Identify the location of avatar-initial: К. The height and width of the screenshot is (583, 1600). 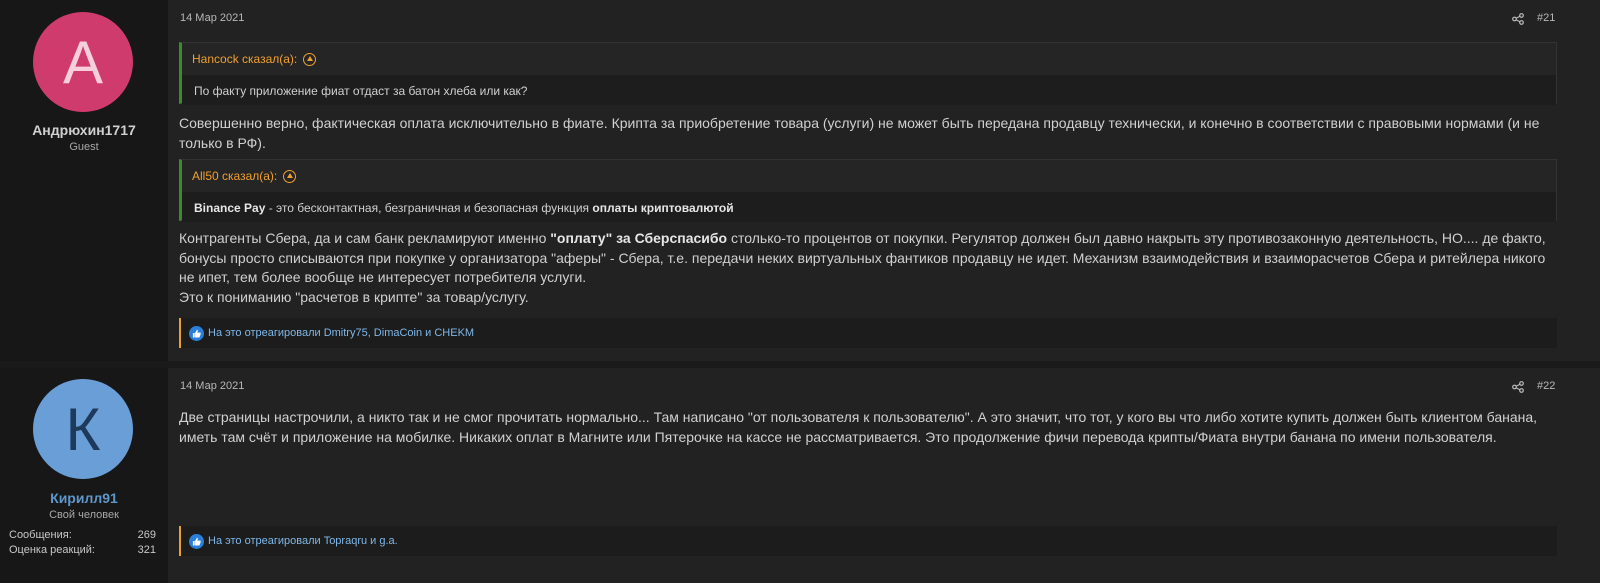
(83, 429).